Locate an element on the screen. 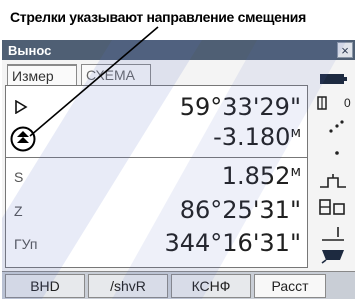 The width and height of the screenshot is (355, 299). tab-scheme: СХЕМА is located at coordinates (116, 75).